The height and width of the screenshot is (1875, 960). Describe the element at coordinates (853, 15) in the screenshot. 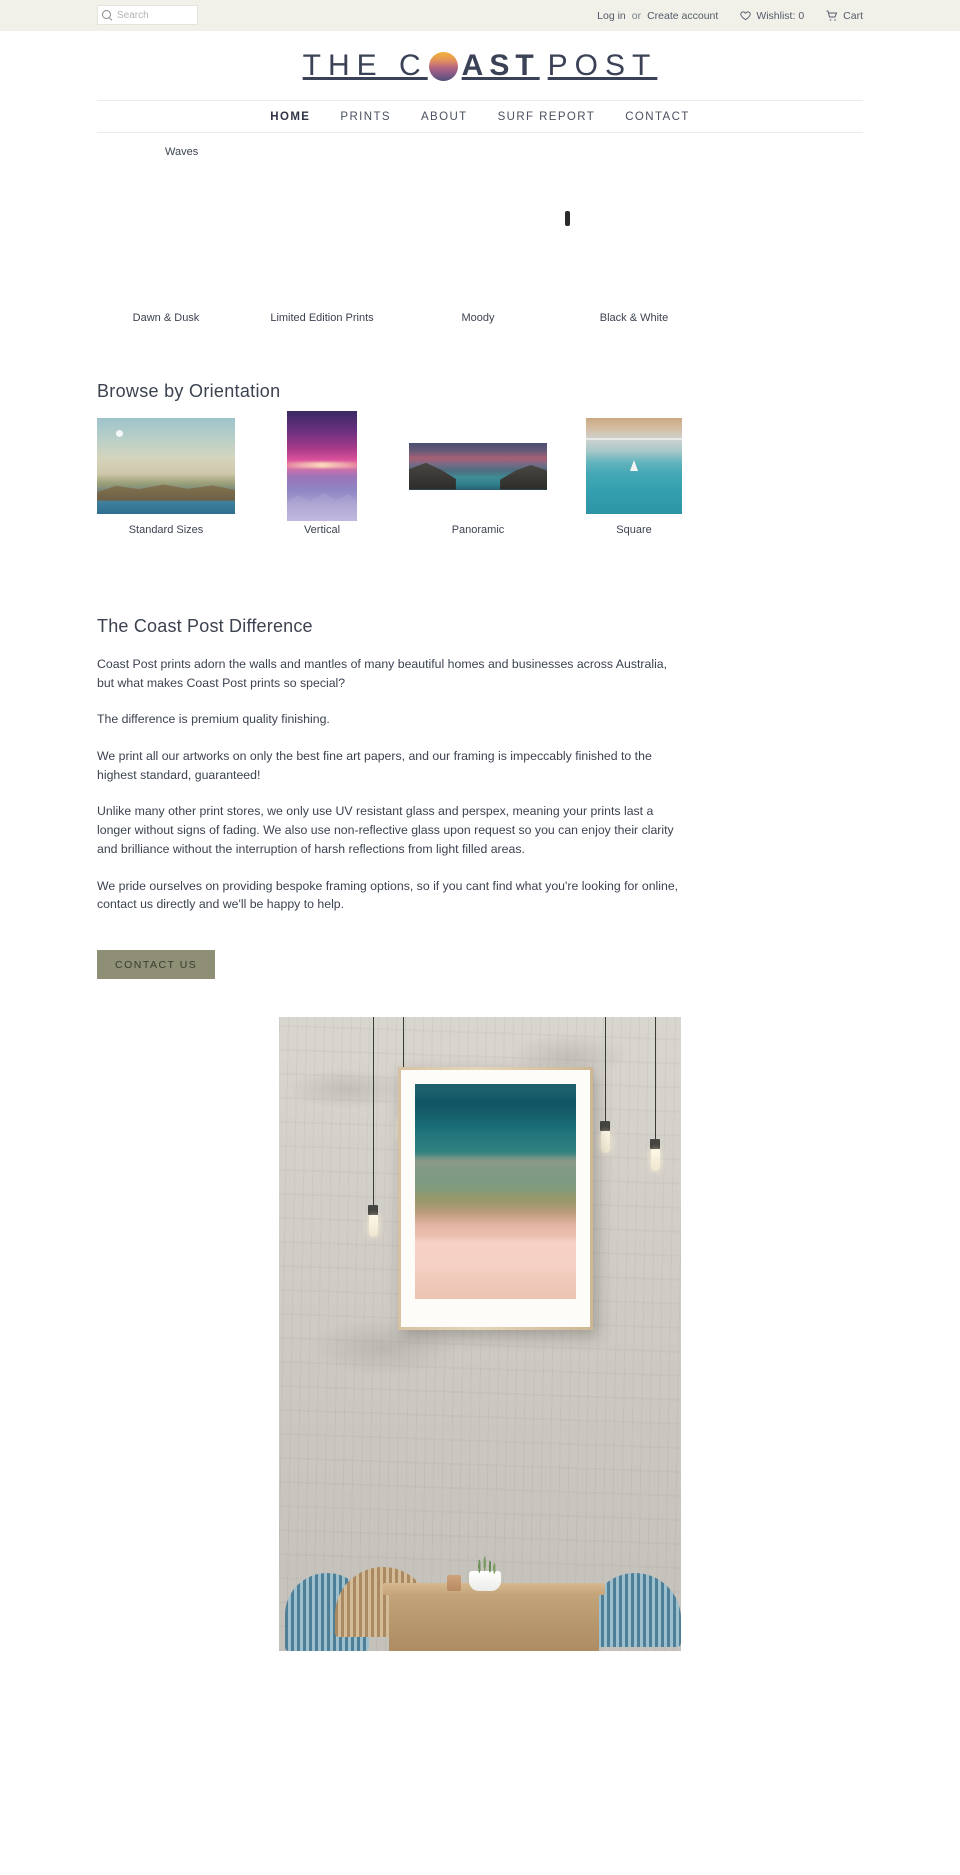

I see `cart-label: Cart` at that location.